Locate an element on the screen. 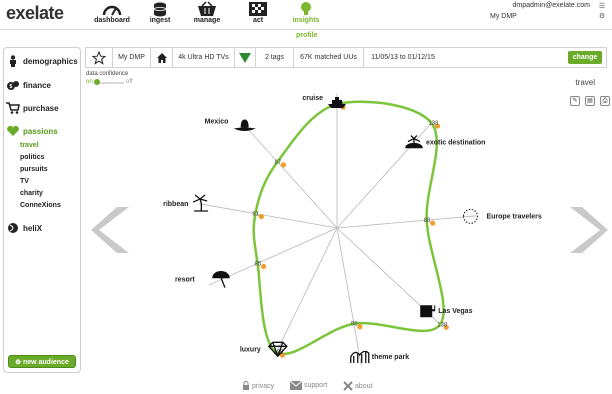 This screenshot has width=612, height=394. envelope-icon is located at coordinates (296, 385).